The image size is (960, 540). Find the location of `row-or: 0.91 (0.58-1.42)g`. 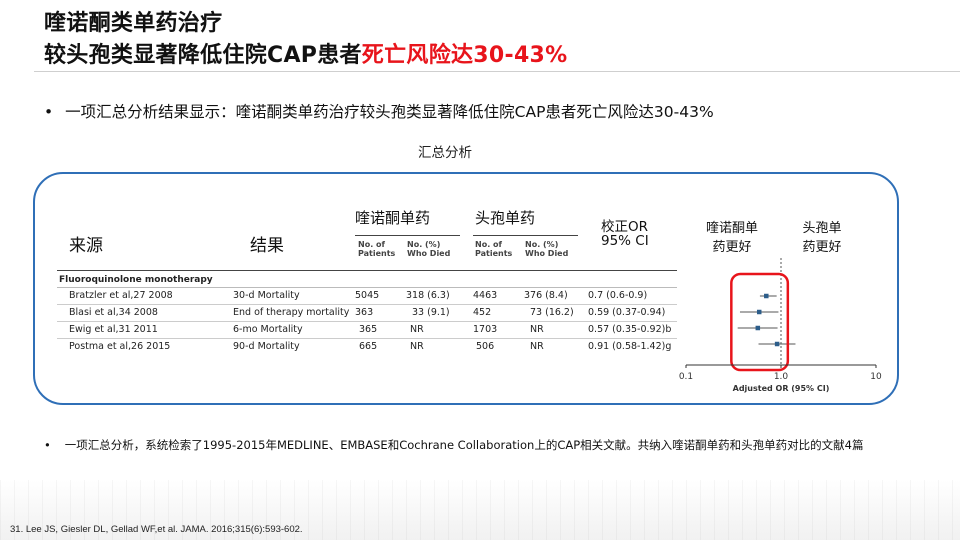

row-or: 0.91 (0.58-1.42)g is located at coordinates (630, 346).